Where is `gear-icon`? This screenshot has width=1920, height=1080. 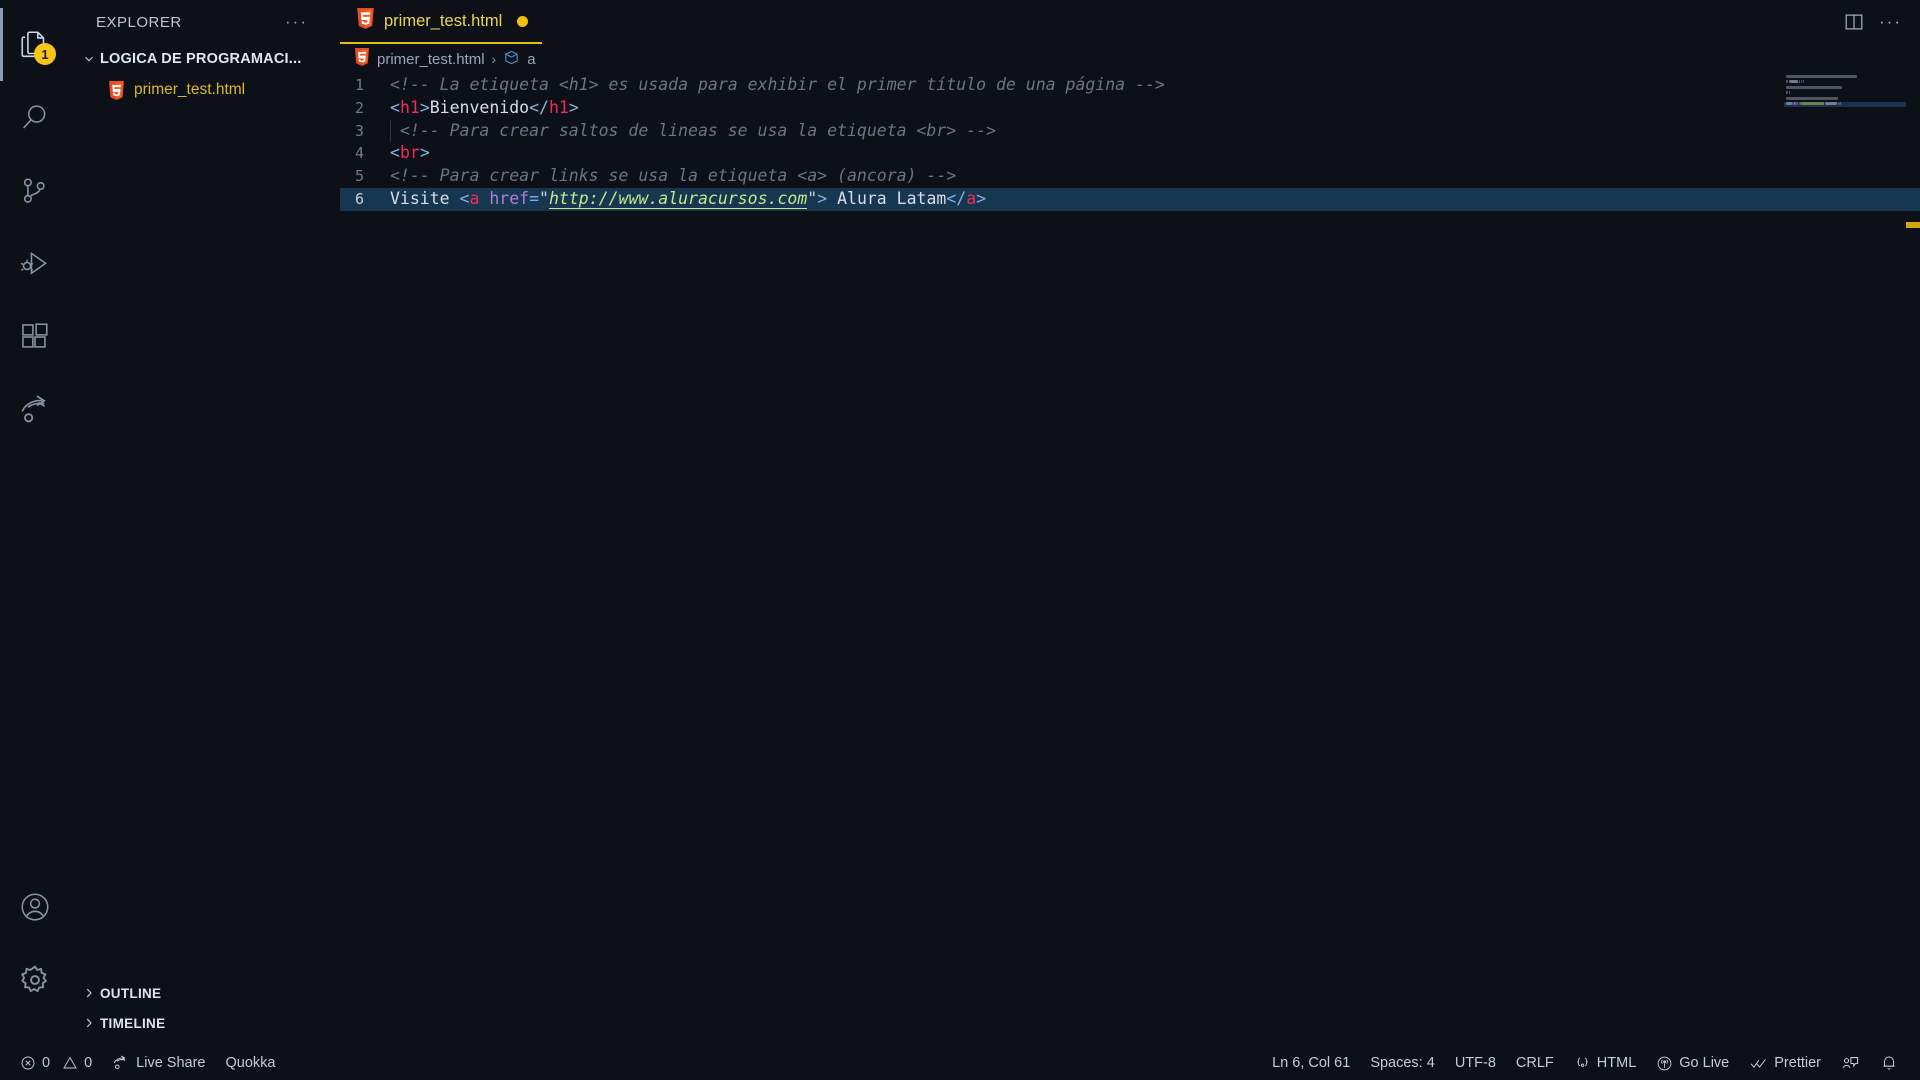
gear-icon is located at coordinates (35, 980).